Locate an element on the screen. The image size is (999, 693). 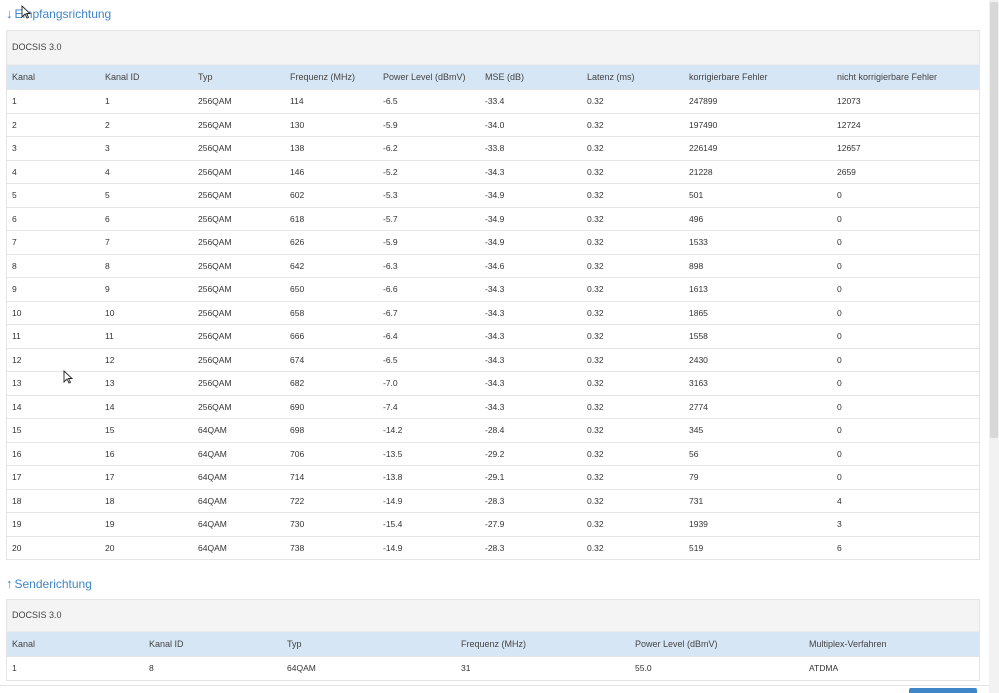
table-cell: 13 is located at coordinates (146, 383).